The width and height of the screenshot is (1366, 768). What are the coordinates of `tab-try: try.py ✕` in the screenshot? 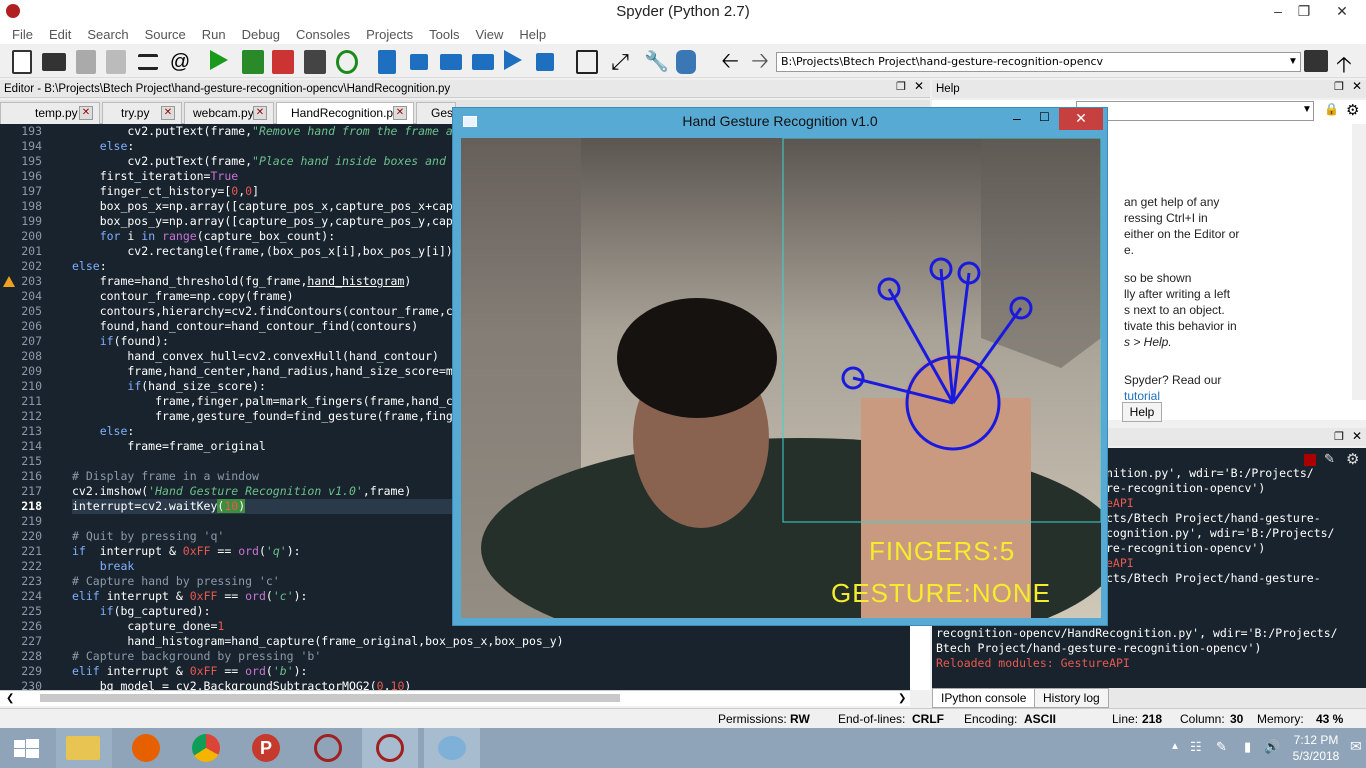 It's located at (142, 113).